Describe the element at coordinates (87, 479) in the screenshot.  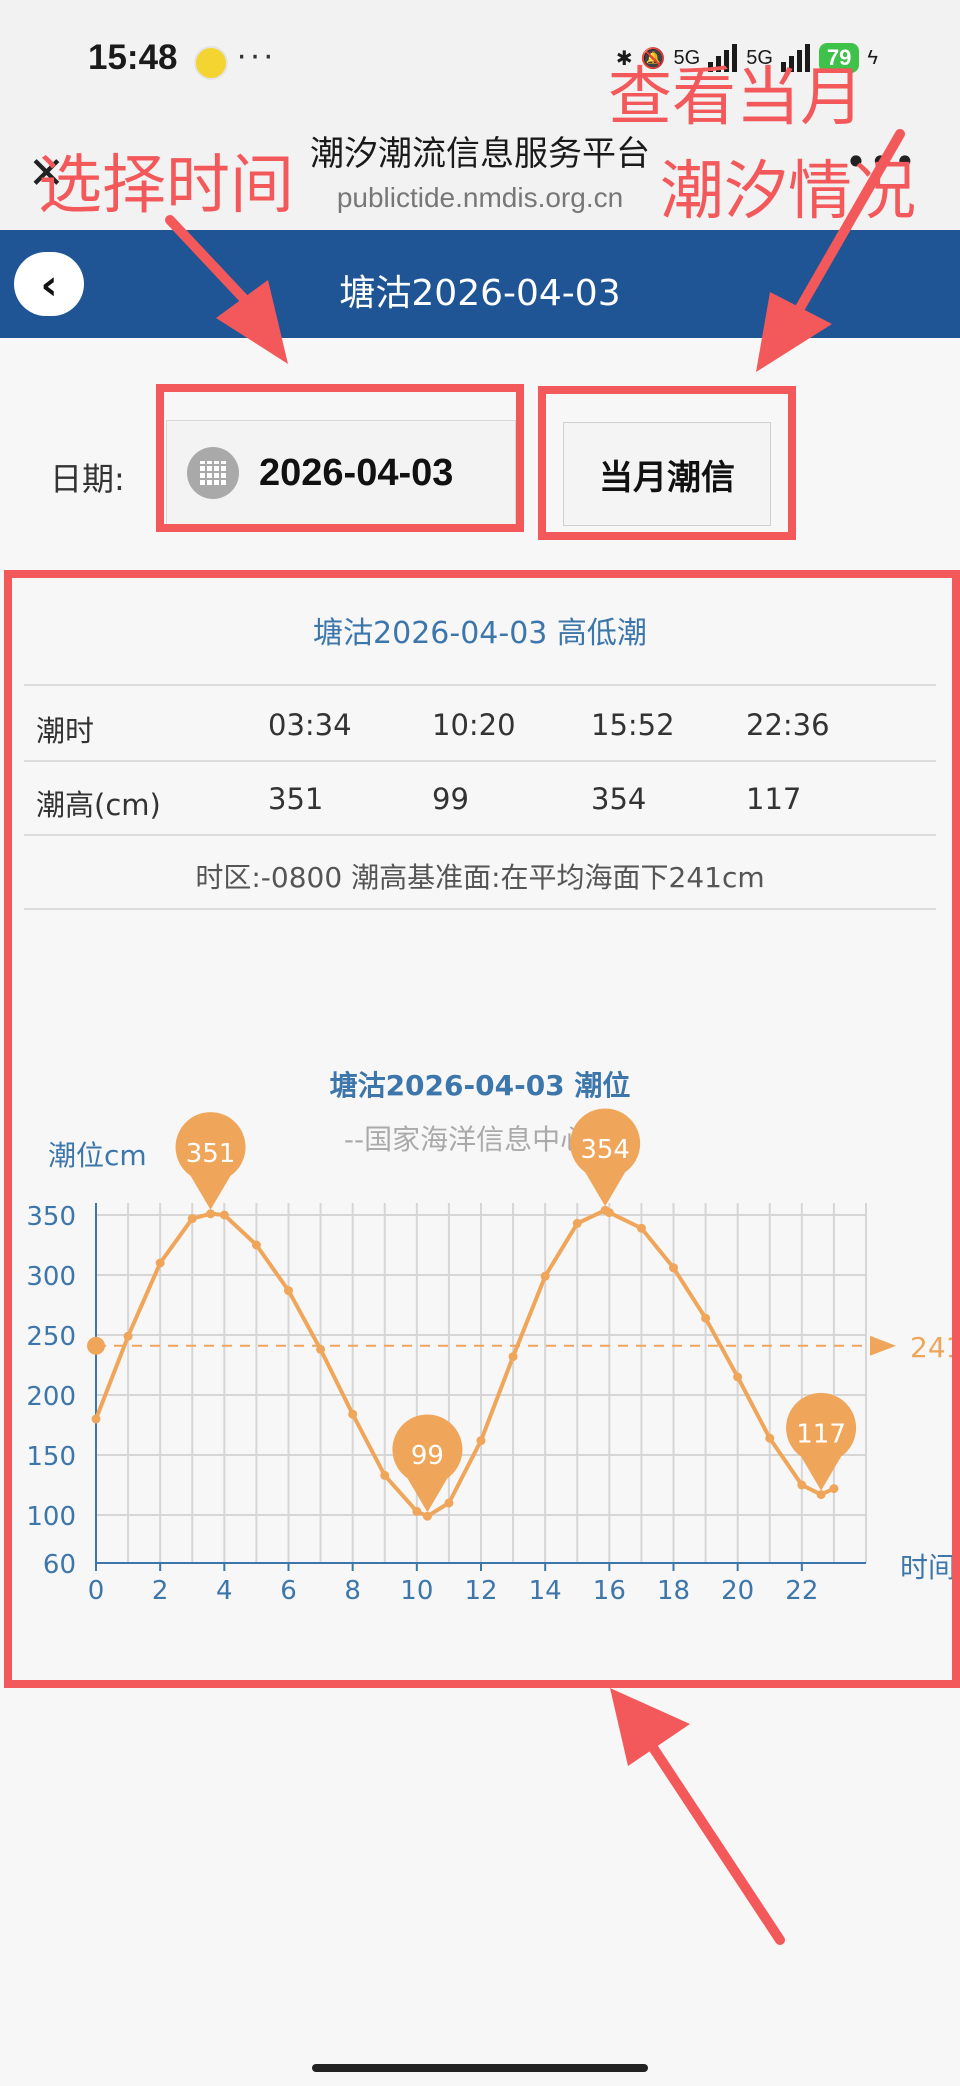
I see `date-label: 日期:` at that location.